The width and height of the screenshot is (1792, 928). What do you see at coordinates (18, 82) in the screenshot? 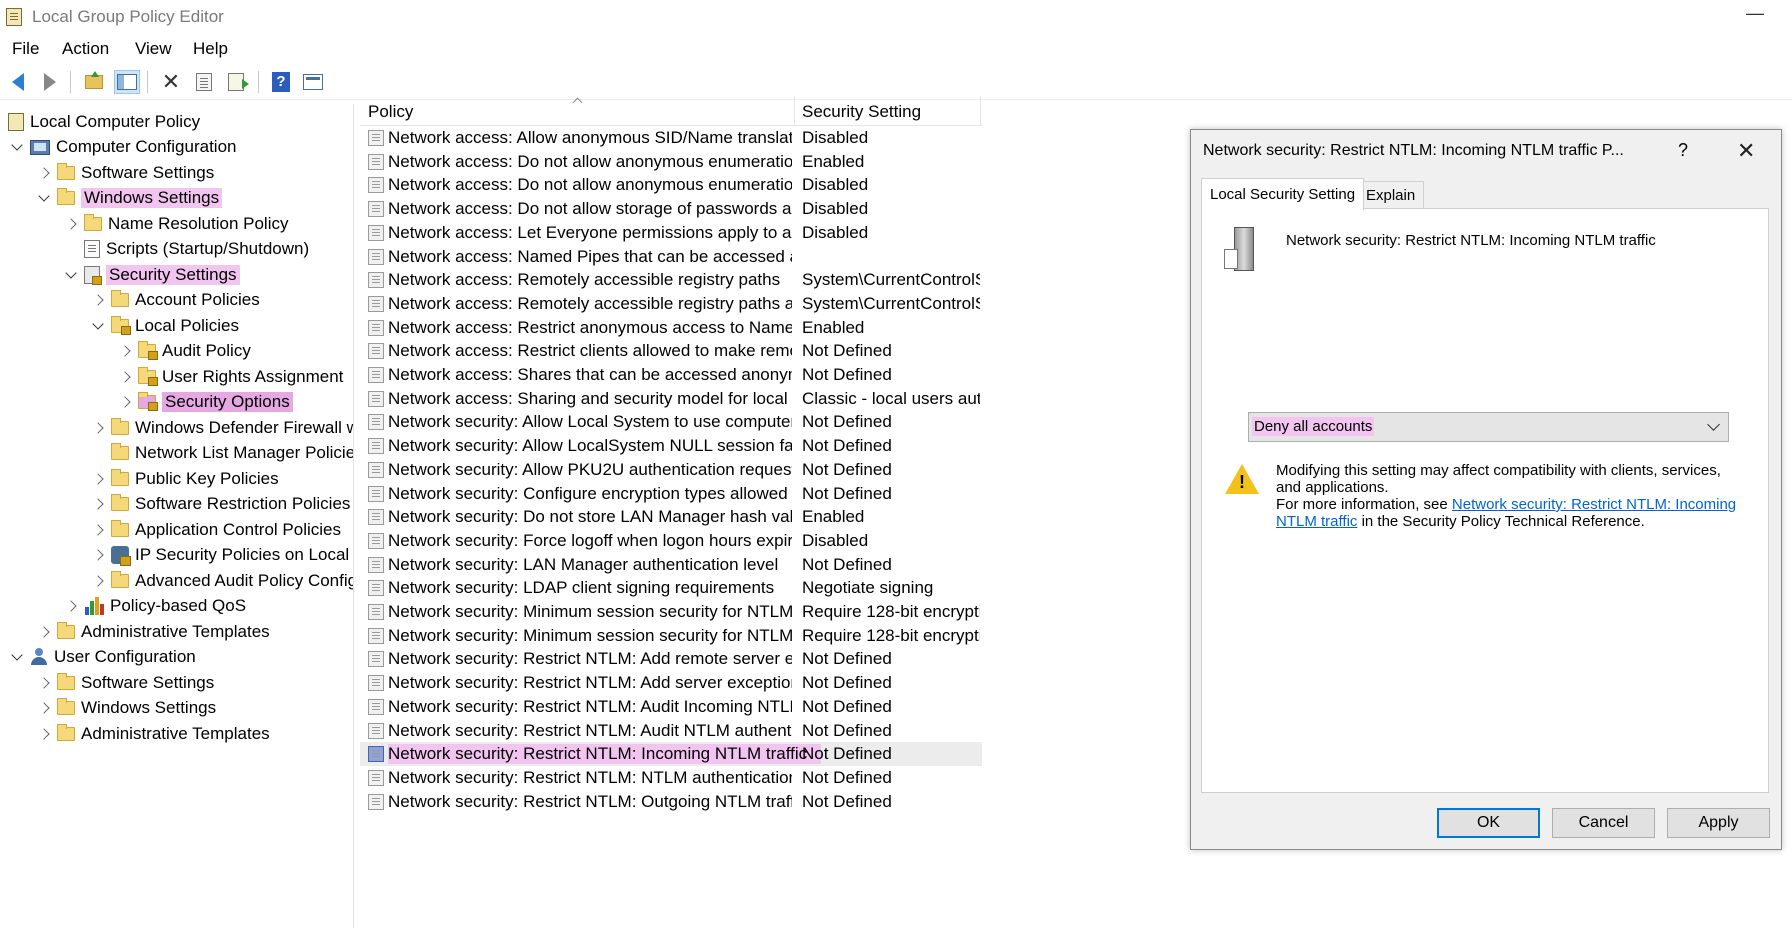
I see `back-button` at bounding box center [18, 82].